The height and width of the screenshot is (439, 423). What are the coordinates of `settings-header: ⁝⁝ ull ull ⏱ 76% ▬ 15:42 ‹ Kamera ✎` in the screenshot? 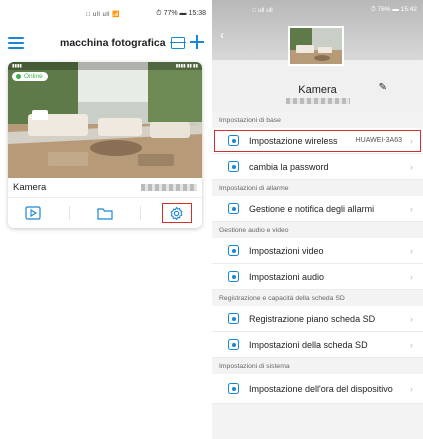 It's located at (317, 56).